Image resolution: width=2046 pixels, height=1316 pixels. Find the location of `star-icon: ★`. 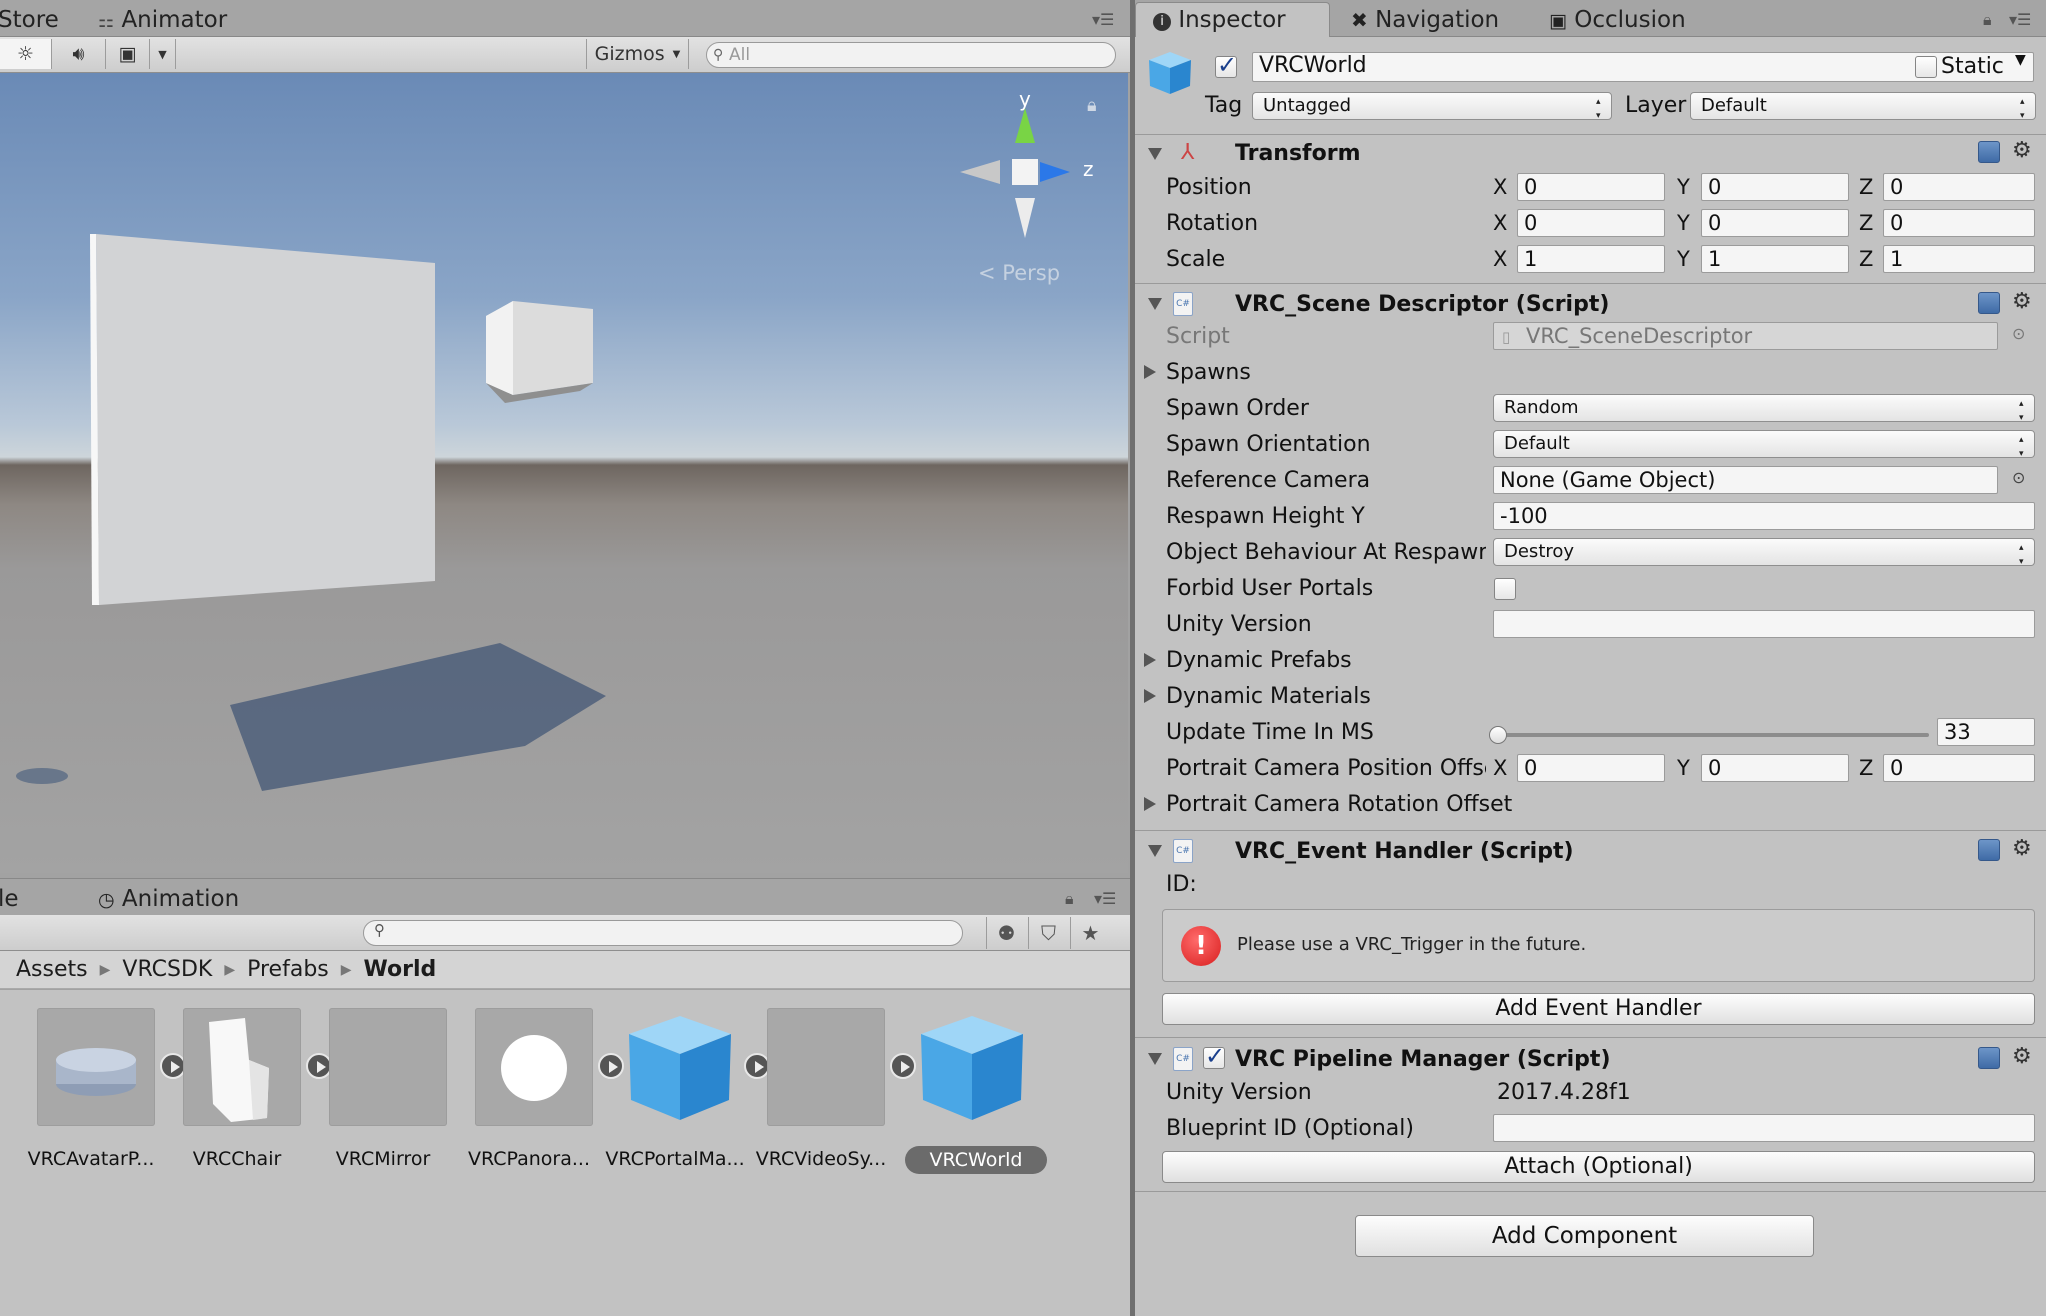

star-icon: ★ is located at coordinates (1090, 933).